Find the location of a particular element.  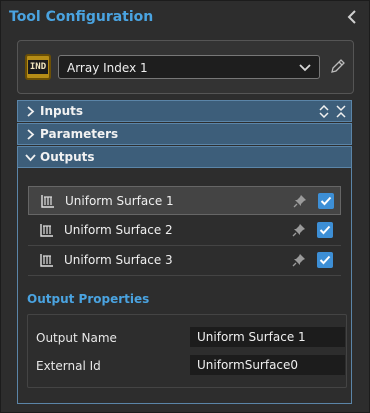

list-item: Uniform Surface 2 is located at coordinates (184, 231).